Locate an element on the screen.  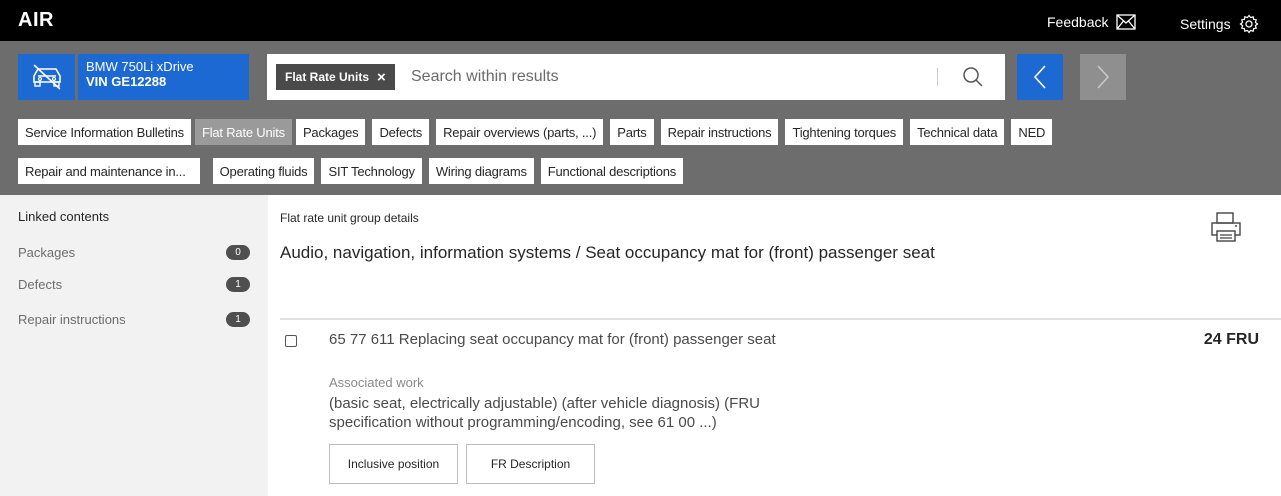
previous-button is located at coordinates (1040, 77).